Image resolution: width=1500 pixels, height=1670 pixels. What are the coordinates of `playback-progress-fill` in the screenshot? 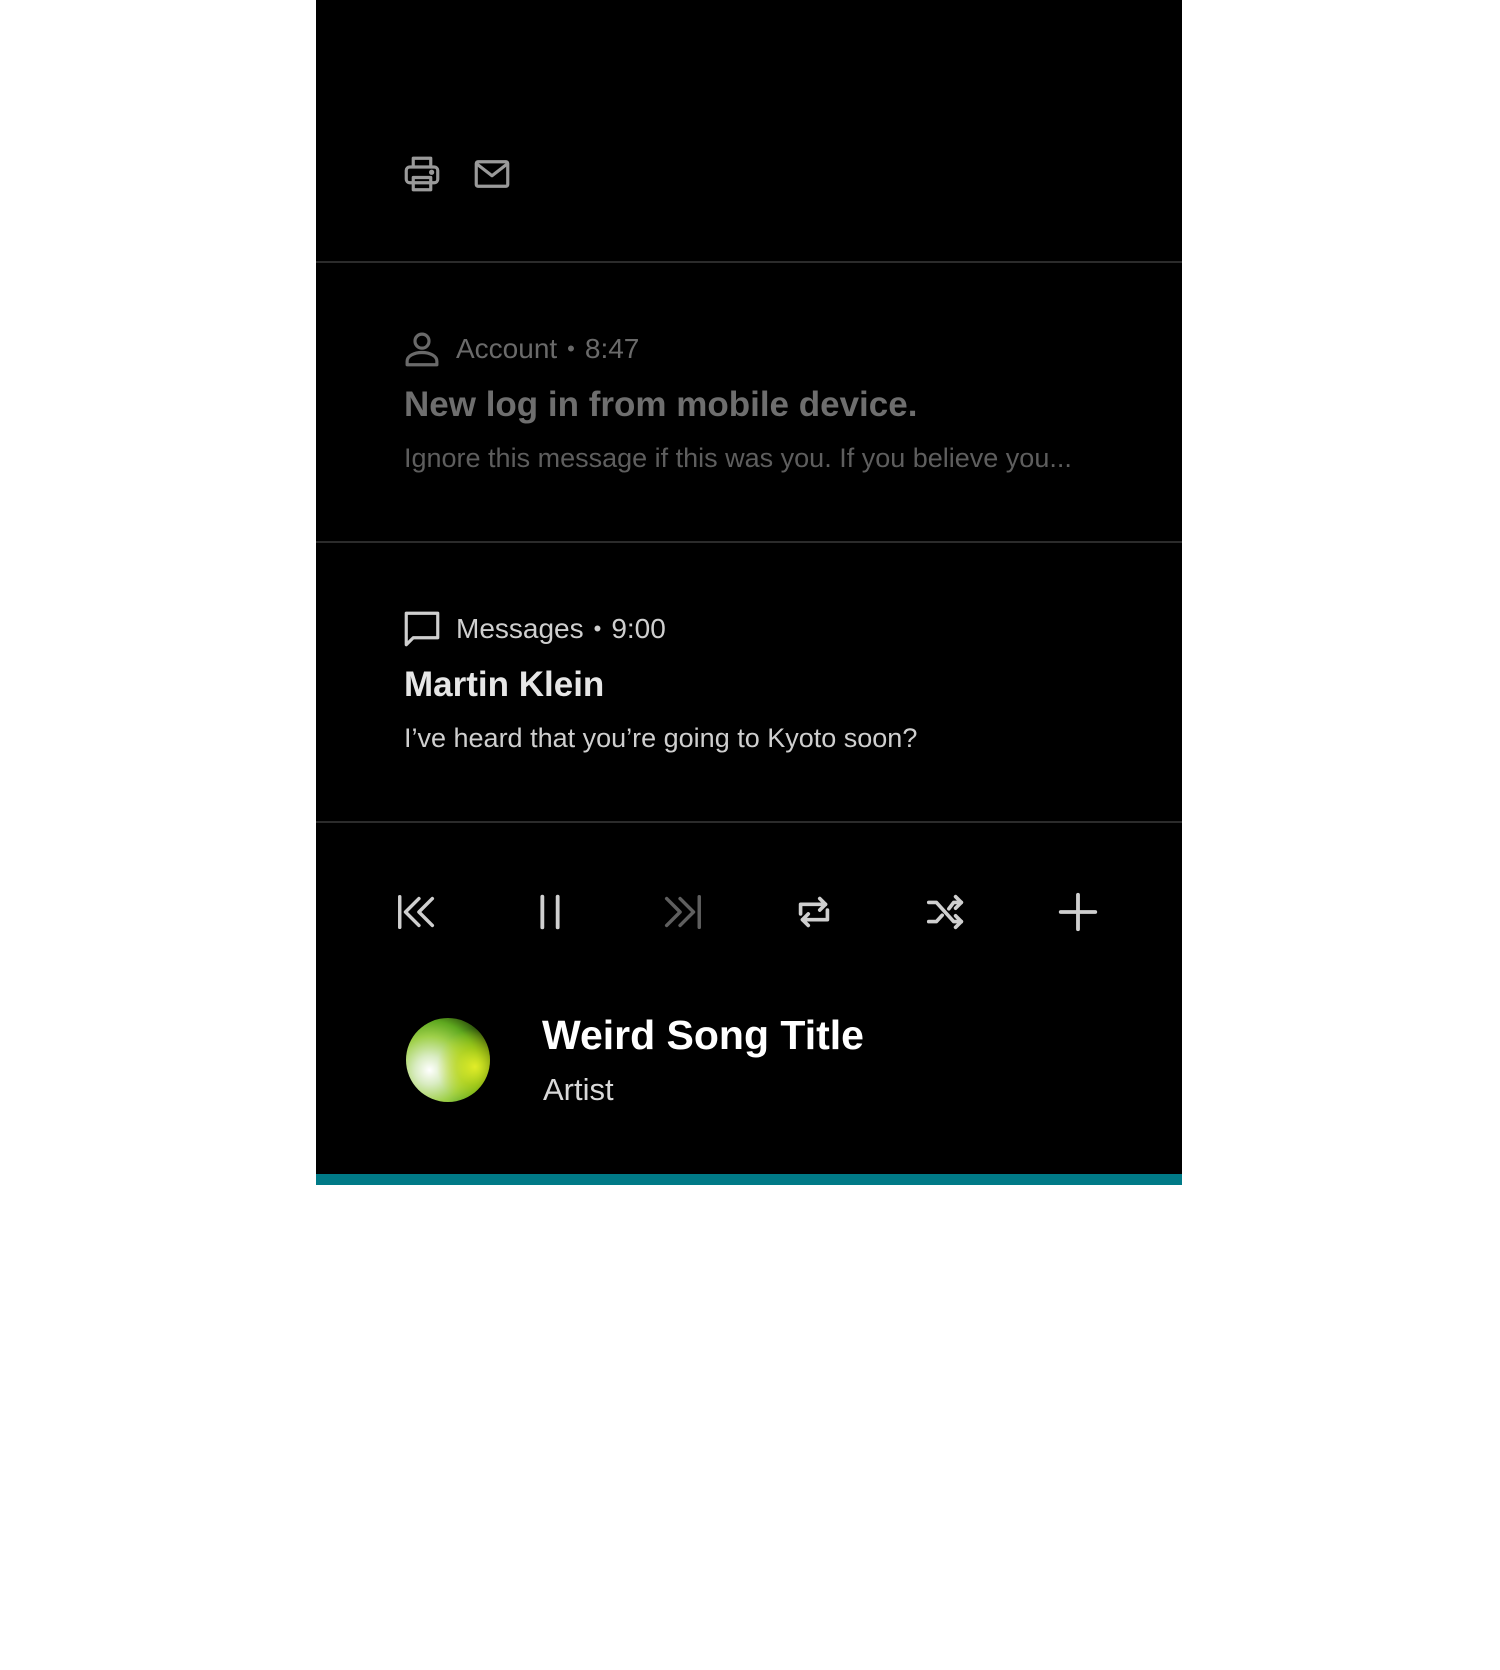 It's located at (749, 1179).